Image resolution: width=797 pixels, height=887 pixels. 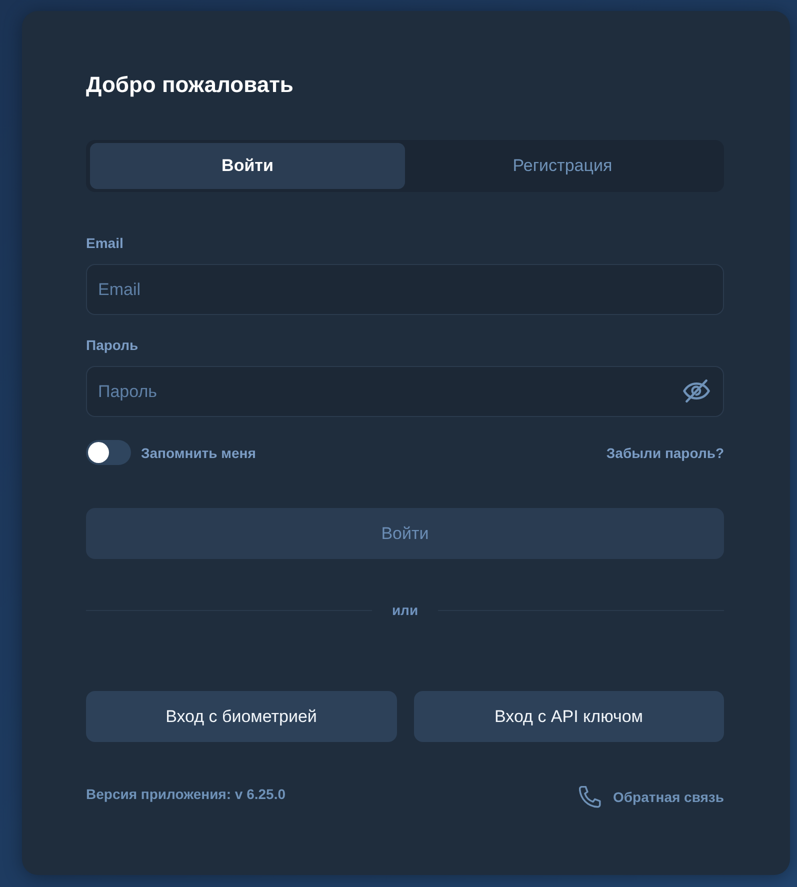 I want to click on field-label: Email, so click(x=105, y=243).